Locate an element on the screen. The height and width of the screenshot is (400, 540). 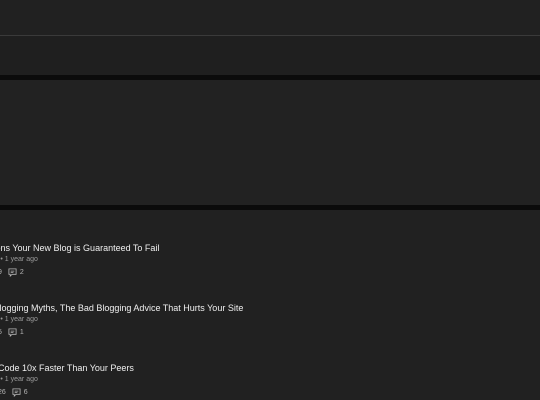
comment-button: 6 is located at coordinates (20, 392).